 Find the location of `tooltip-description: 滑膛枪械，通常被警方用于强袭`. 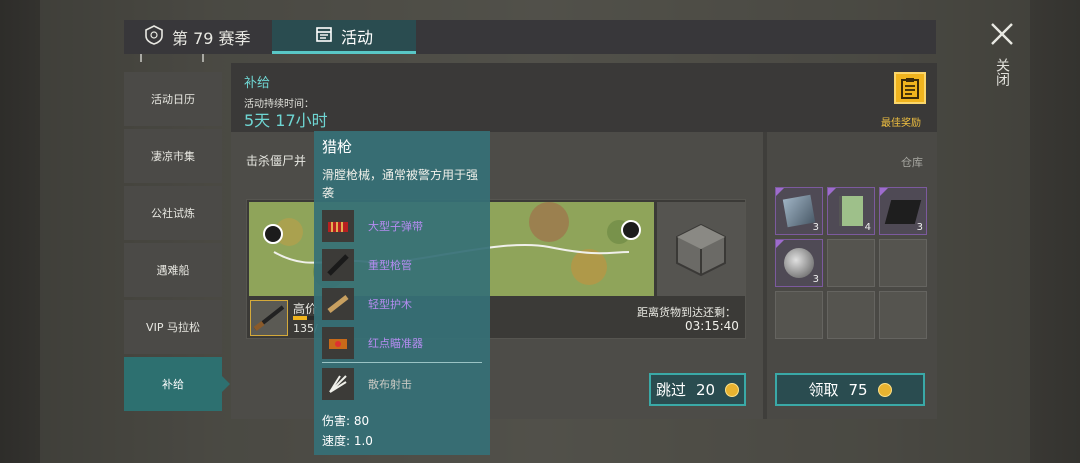

tooltip-description: 滑膛枪械，通常被警方用于强袭 is located at coordinates (400, 184).